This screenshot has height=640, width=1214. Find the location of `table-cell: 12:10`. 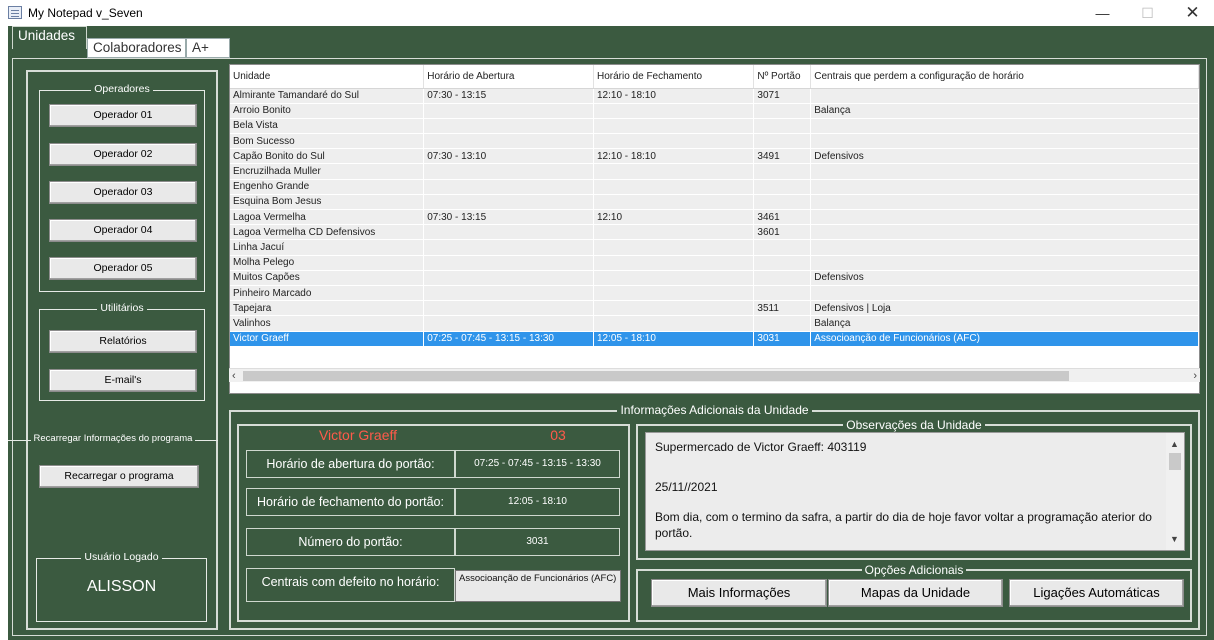

table-cell: 12:10 is located at coordinates (674, 217).